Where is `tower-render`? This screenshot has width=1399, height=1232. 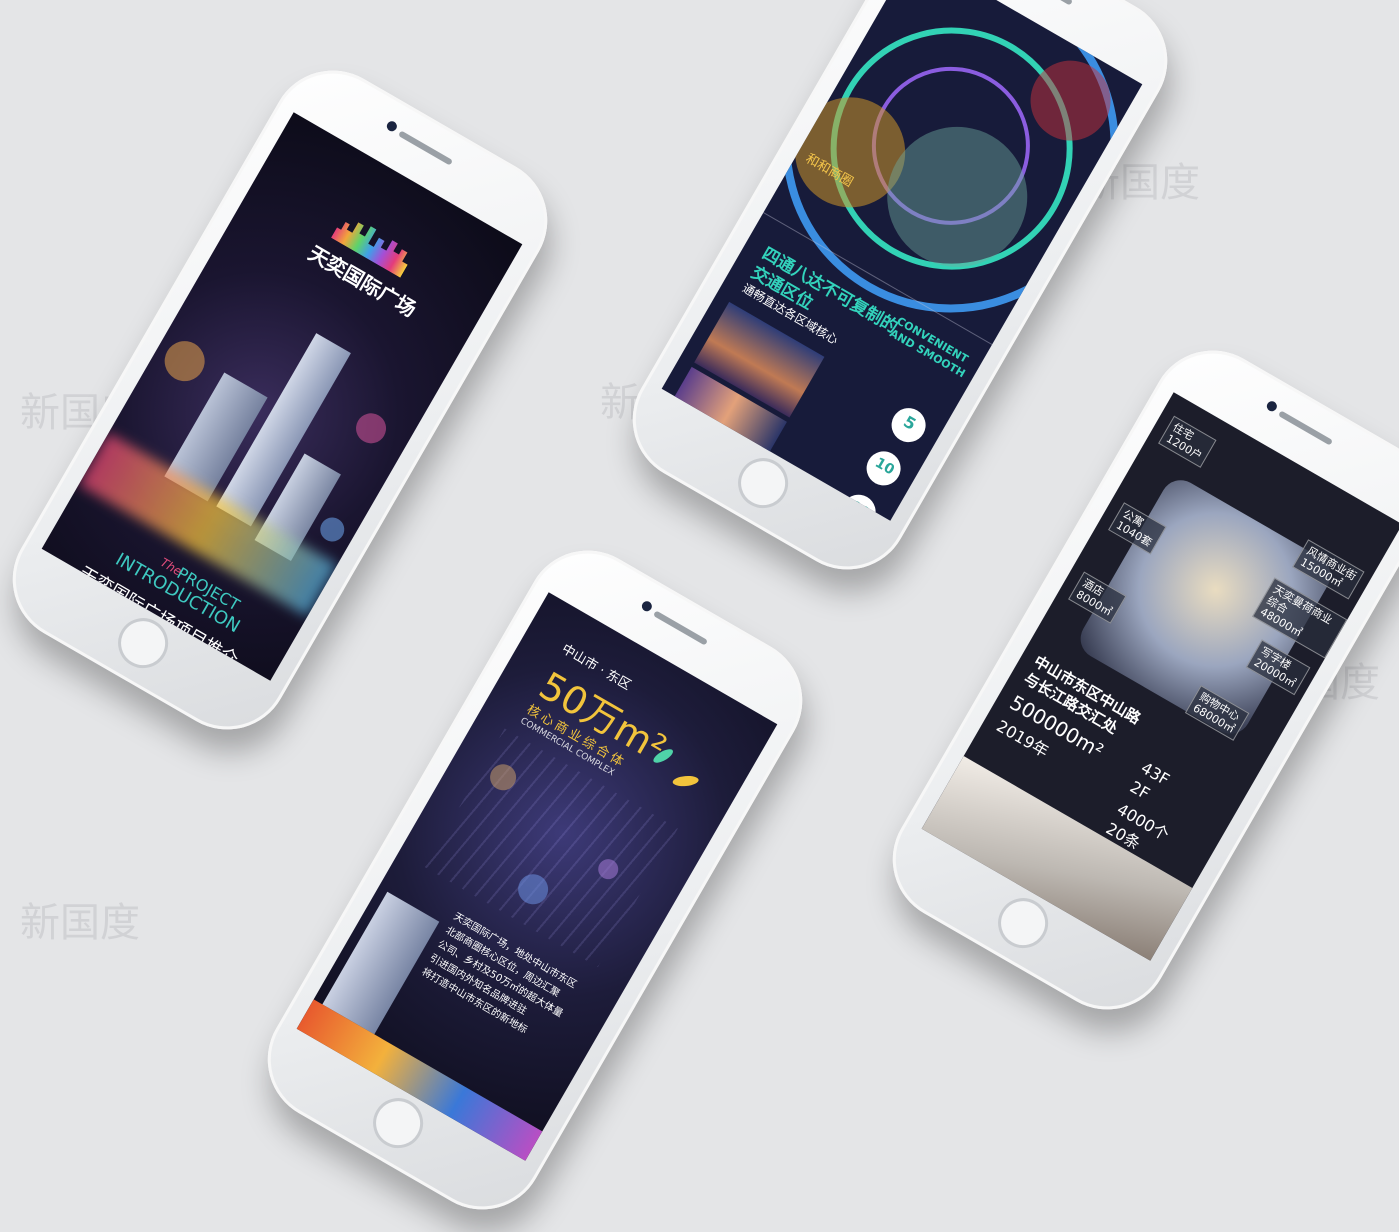 tower-render is located at coordinates (381, 963).